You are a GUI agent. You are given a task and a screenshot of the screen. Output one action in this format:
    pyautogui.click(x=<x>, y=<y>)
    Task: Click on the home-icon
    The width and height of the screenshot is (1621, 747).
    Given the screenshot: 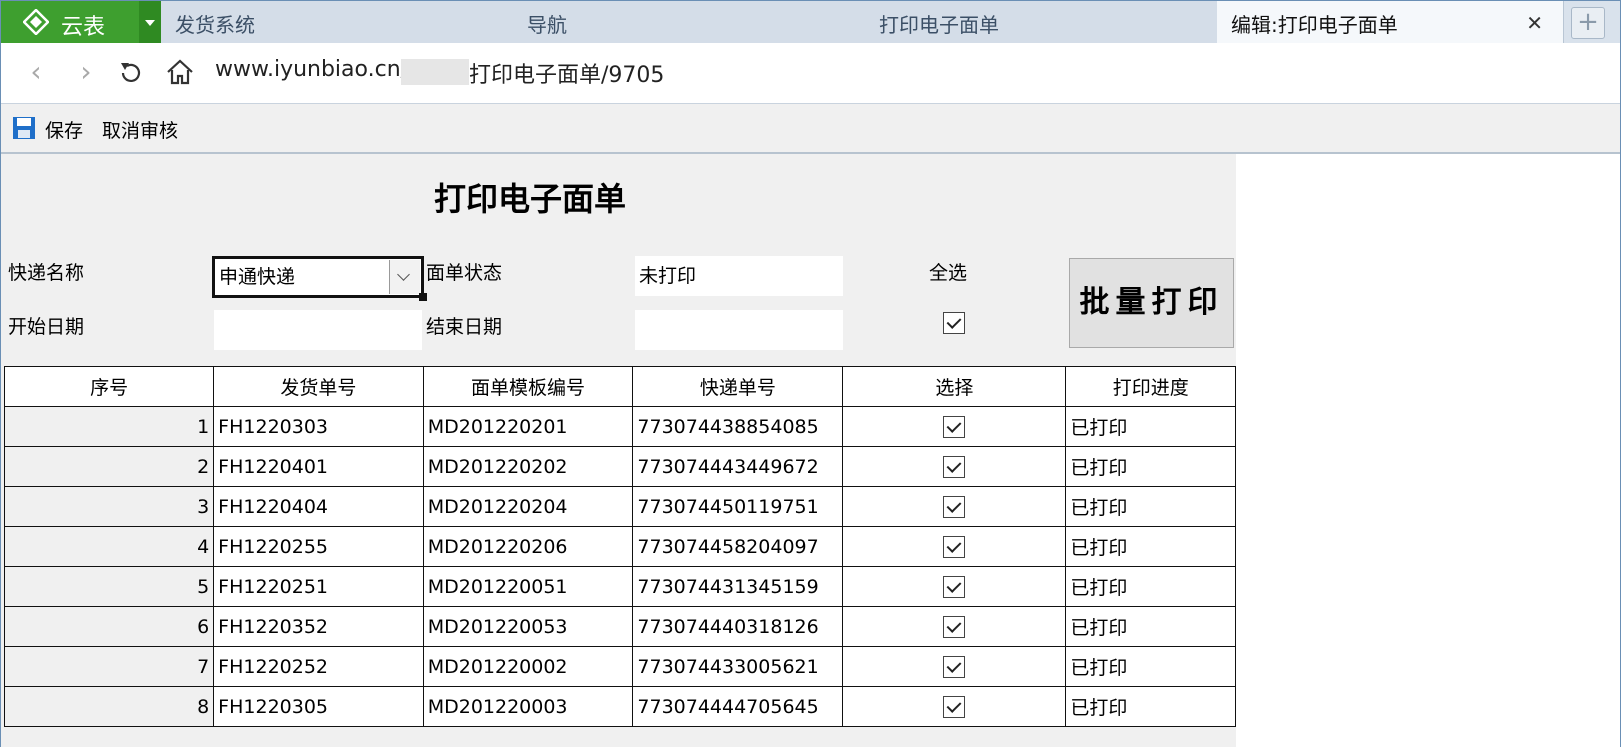 What is the action you would take?
    pyautogui.click(x=180, y=72)
    